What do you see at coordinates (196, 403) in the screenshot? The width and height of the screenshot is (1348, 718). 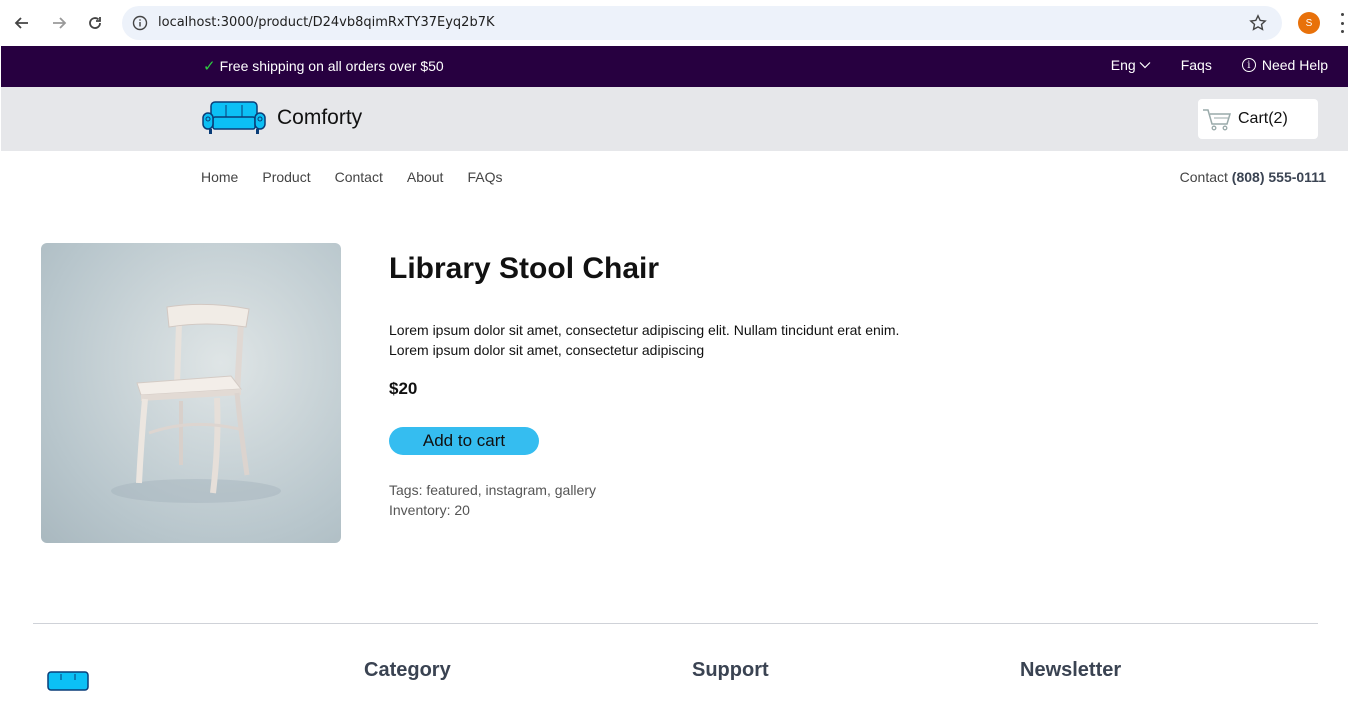 I see `chair-illustration` at bounding box center [196, 403].